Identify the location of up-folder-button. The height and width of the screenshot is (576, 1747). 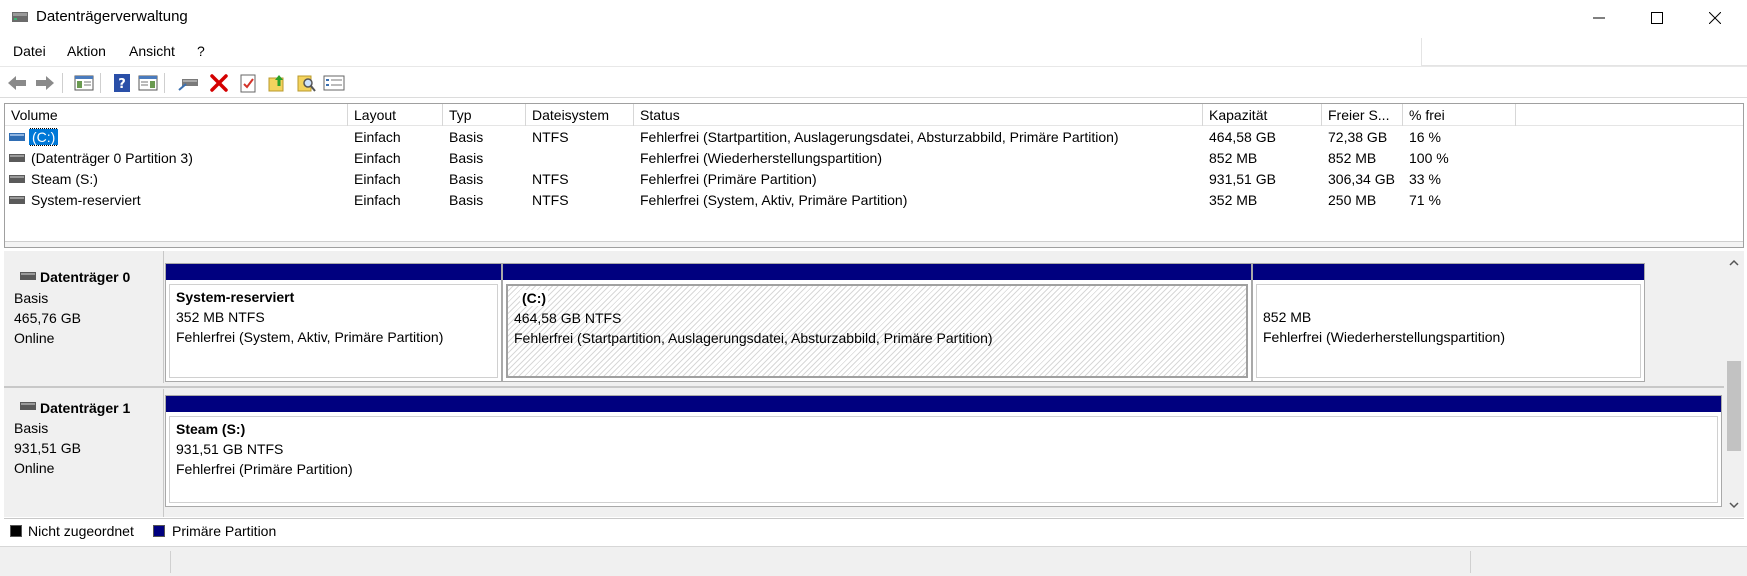
(277, 83).